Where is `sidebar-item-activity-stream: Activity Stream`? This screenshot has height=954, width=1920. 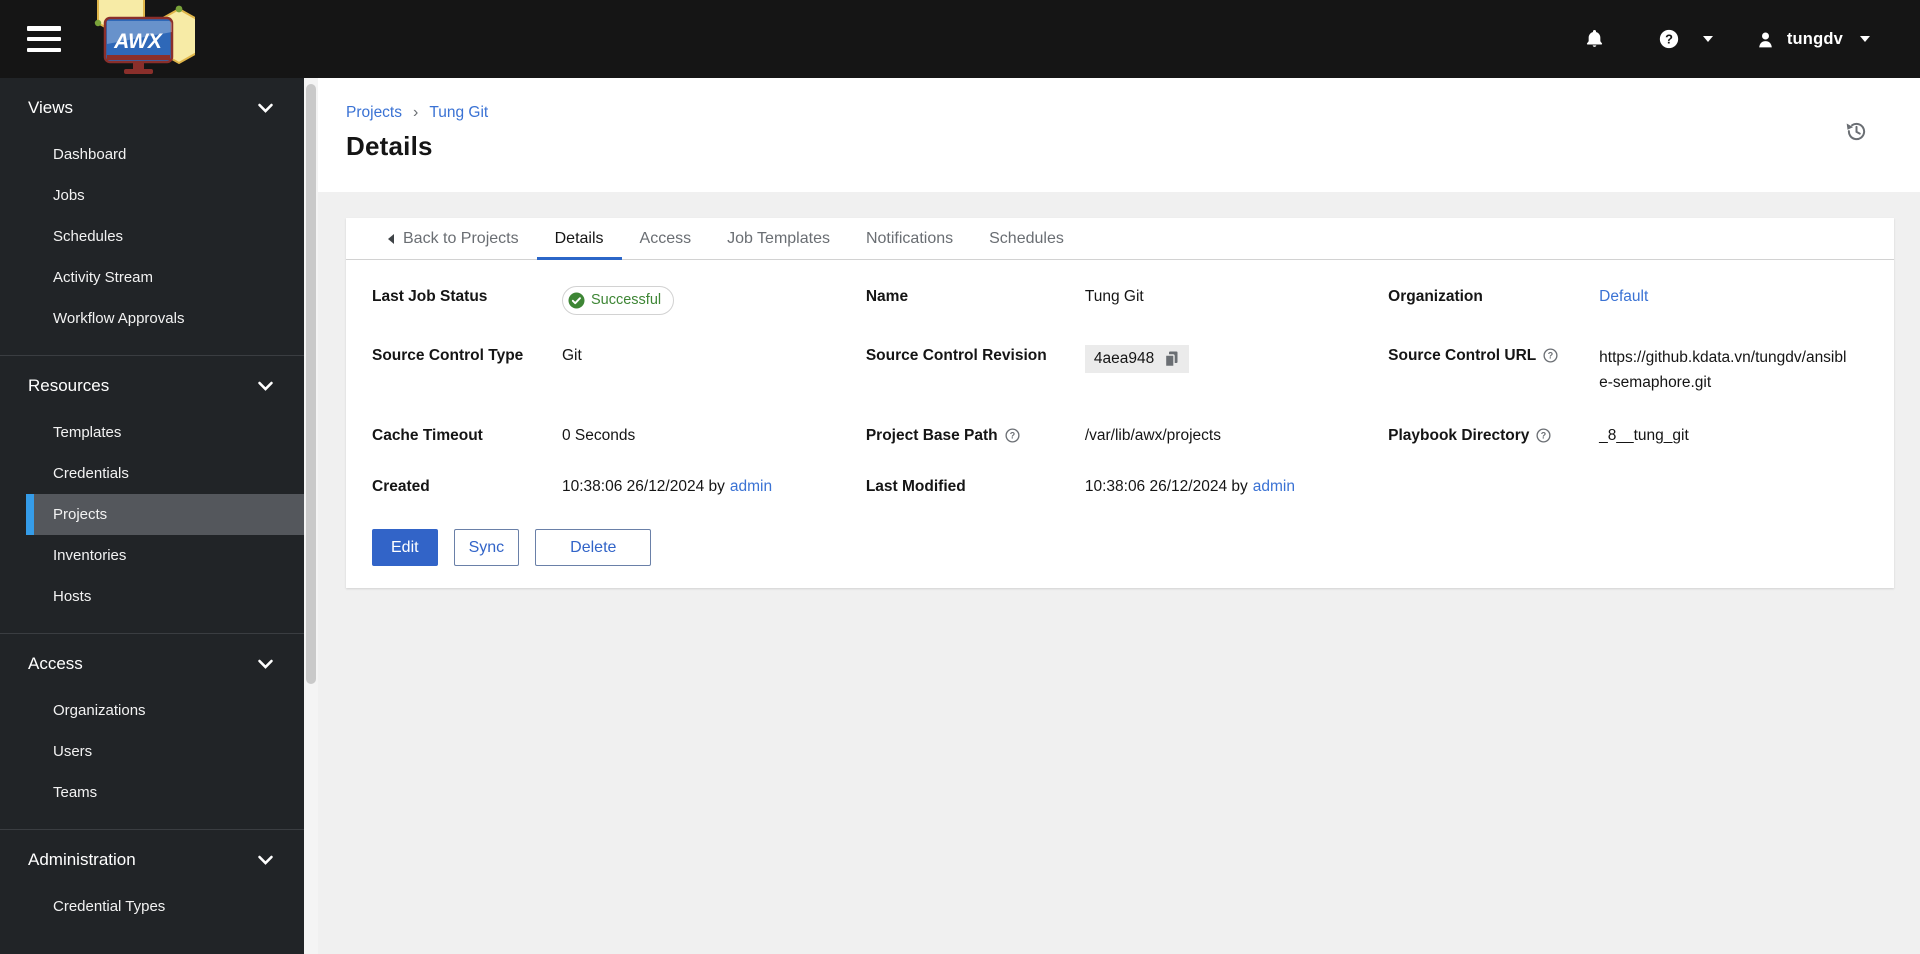
sidebar-item-activity-stream: Activity Stream is located at coordinates (152, 277).